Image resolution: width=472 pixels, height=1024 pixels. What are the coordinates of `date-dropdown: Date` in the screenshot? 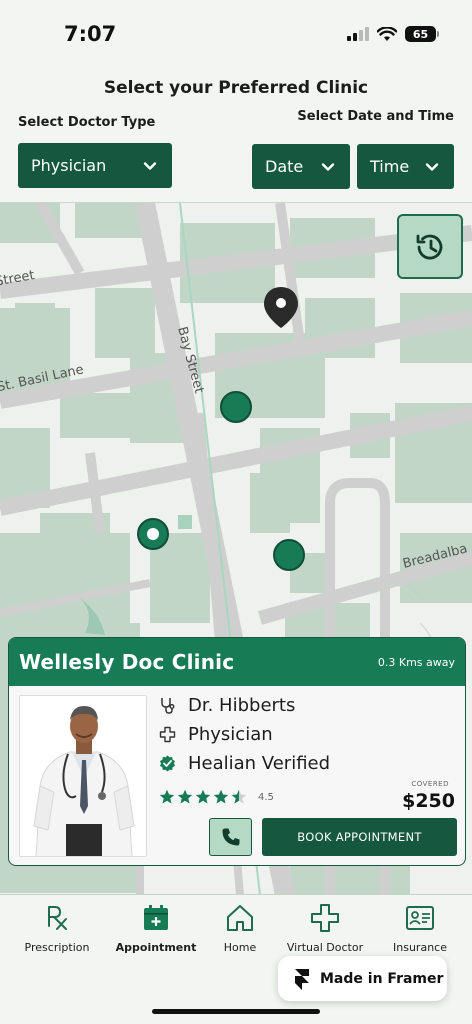 It's located at (301, 166).